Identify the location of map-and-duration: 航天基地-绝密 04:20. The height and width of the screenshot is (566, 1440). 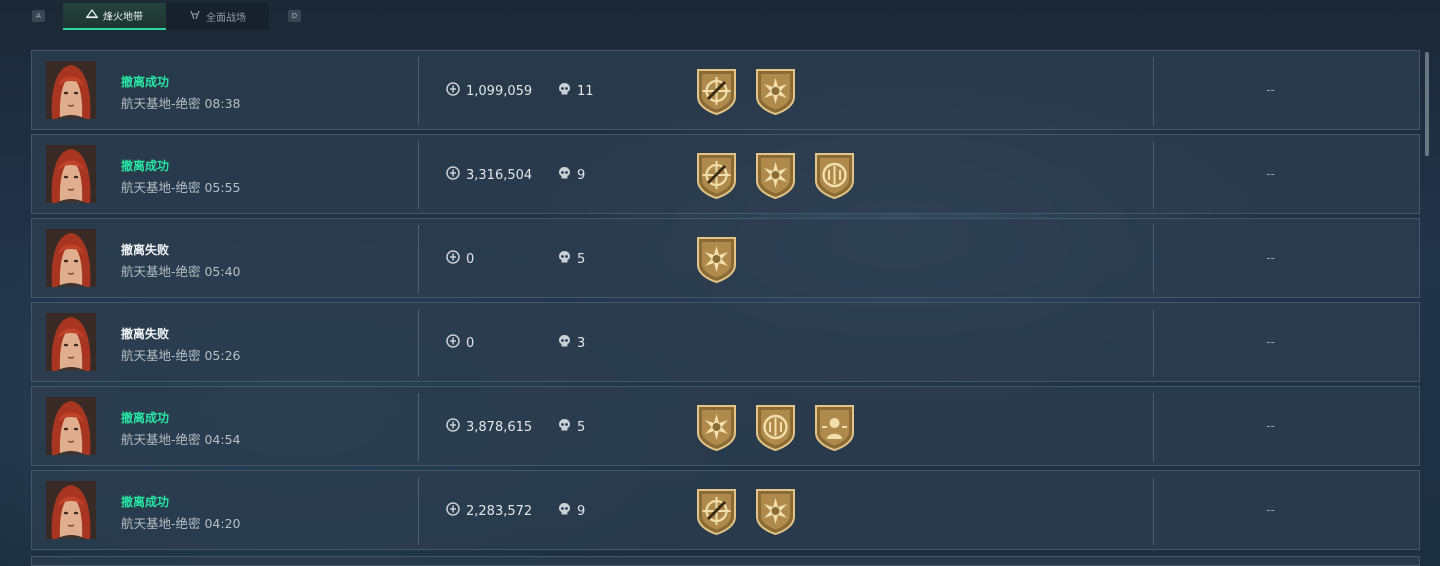
(181, 523).